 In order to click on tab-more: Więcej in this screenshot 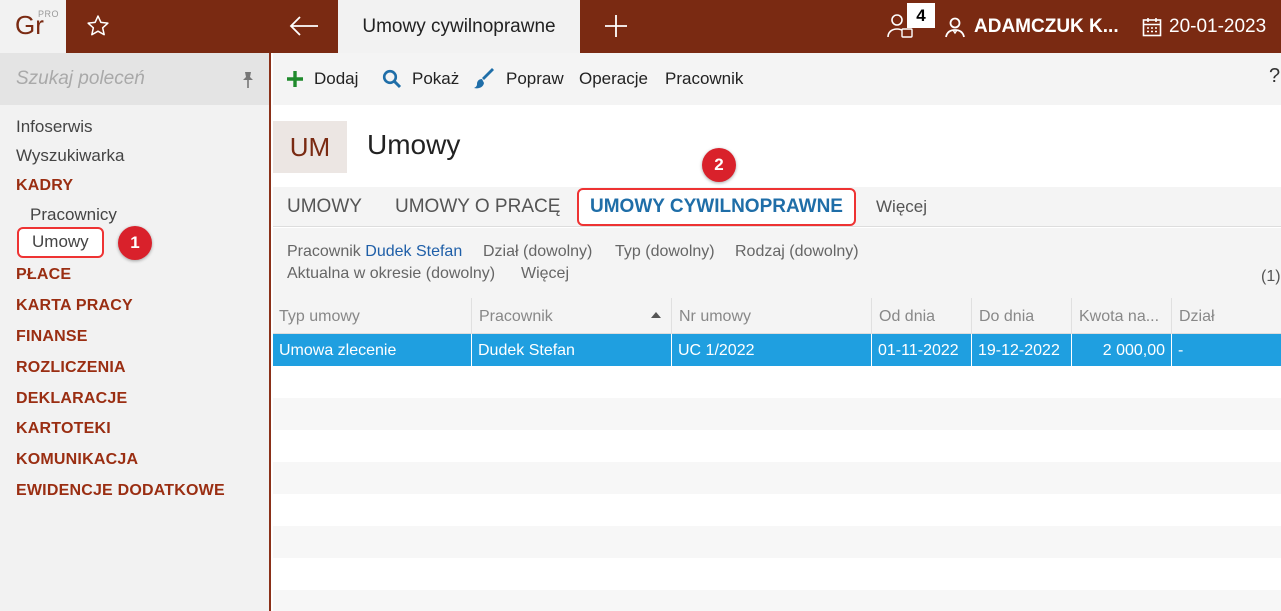, I will do `click(901, 207)`.